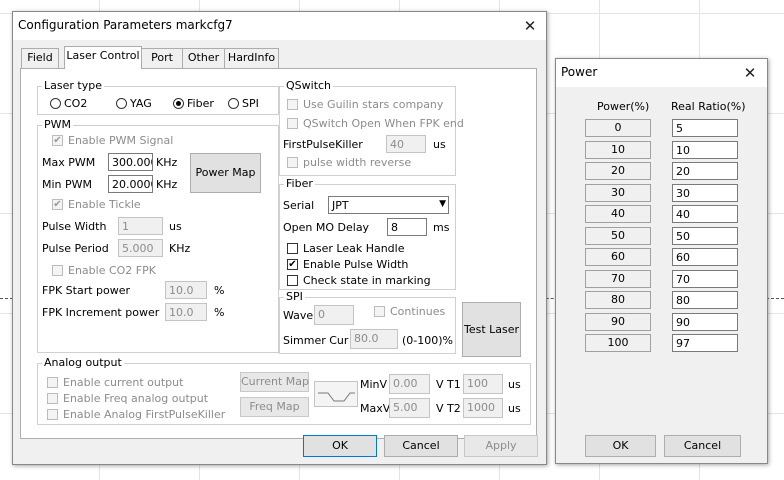 The height and width of the screenshot is (480, 784). What do you see at coordinates (175, 226) in the screenshot?
I see `pulse-width-unit: us` at bounding box center [175, 226].